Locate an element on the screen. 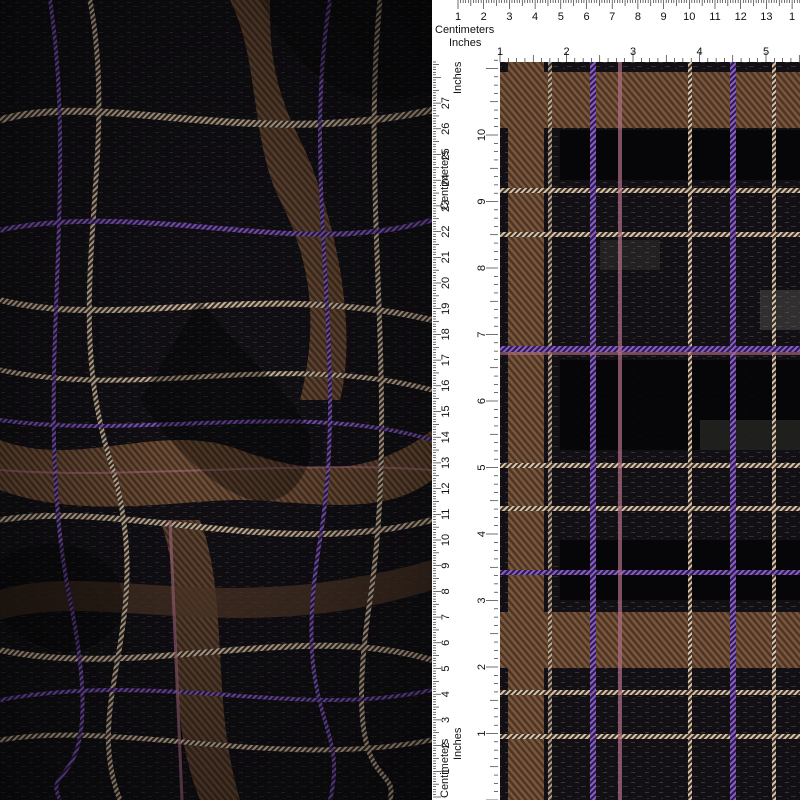  cm-number: 20 is located at coordinates (446, 283).